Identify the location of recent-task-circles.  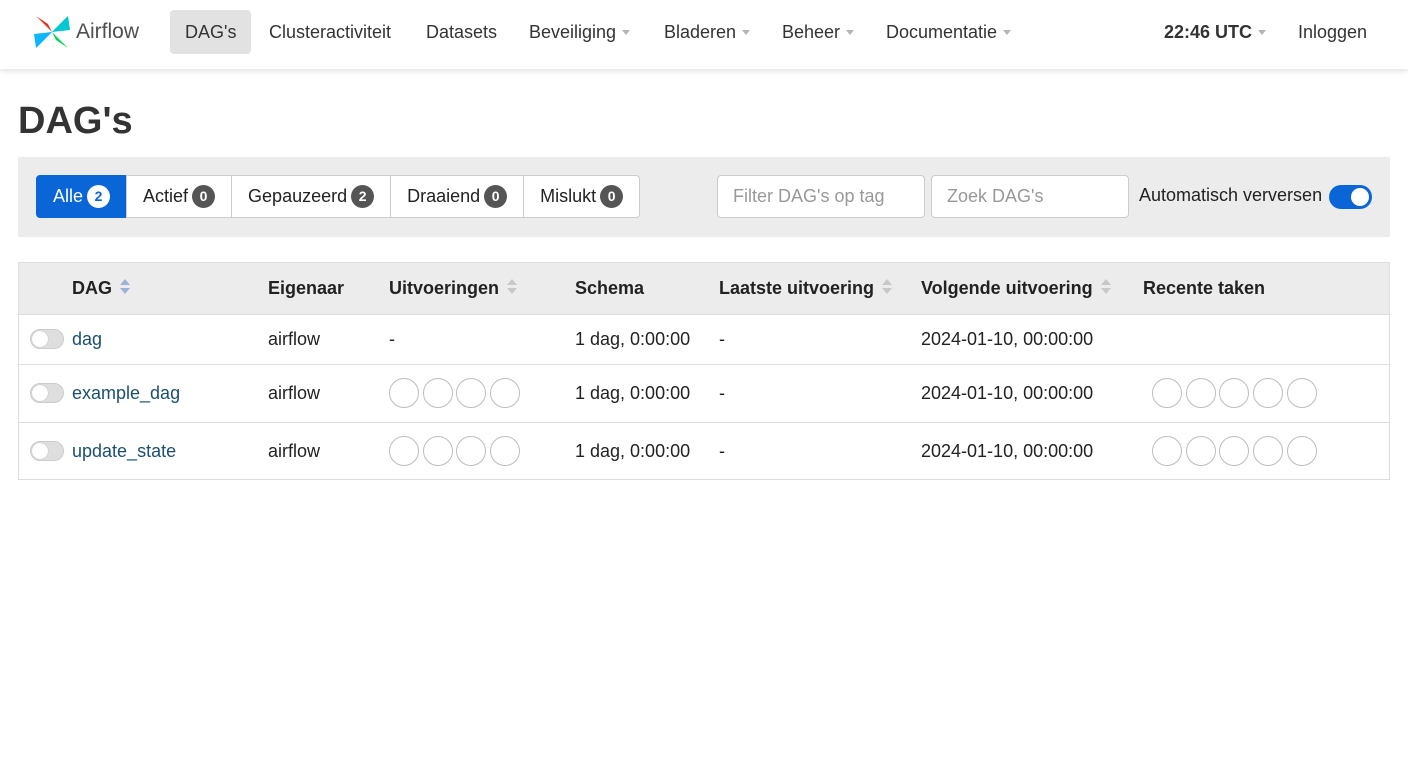
(1236, 393).